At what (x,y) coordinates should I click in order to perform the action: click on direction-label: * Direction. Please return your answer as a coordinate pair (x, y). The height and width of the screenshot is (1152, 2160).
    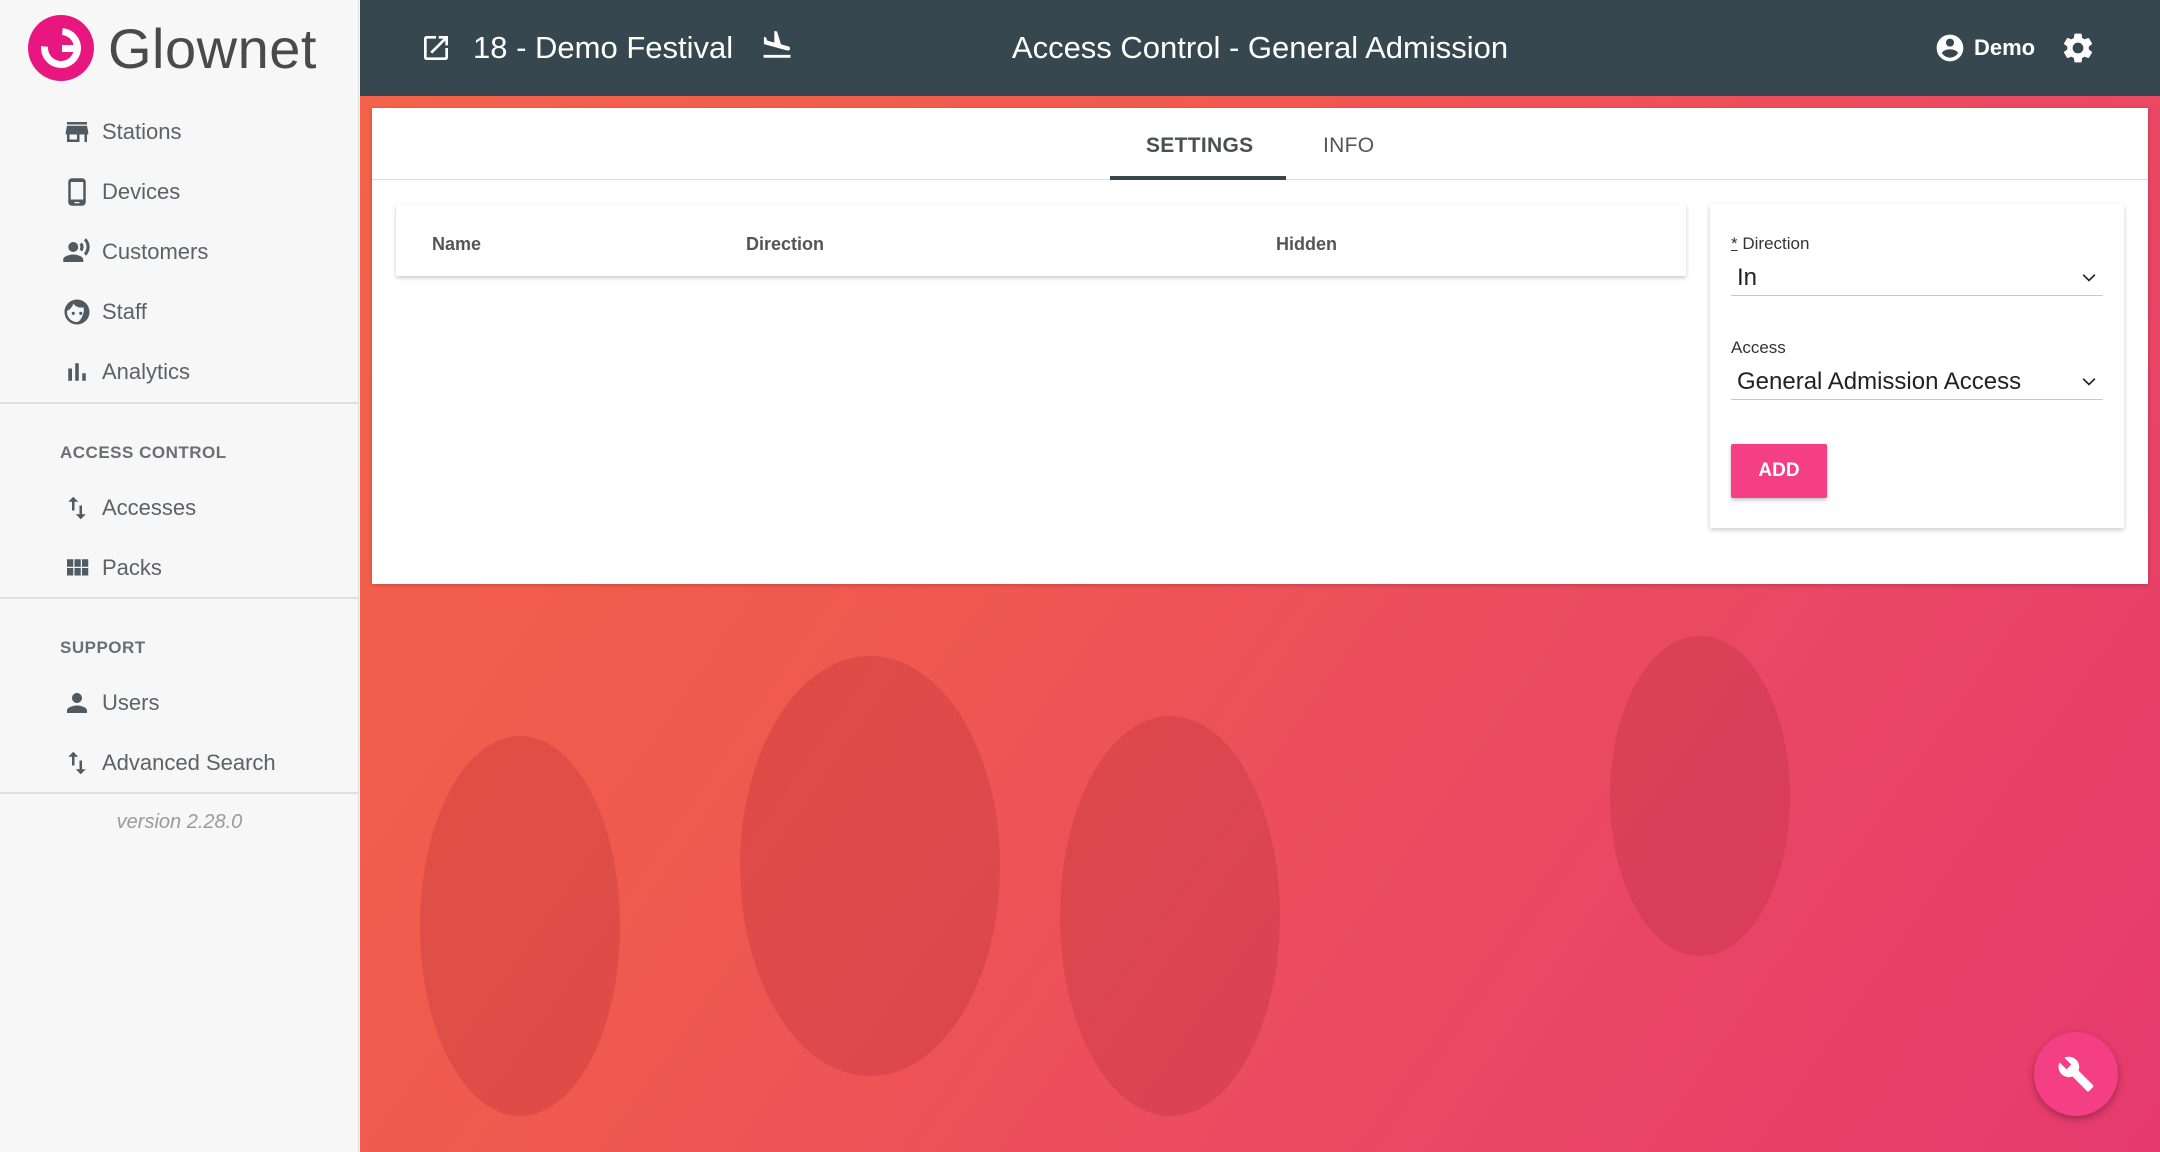
    Looking at the image, I should click on (1770, 243).